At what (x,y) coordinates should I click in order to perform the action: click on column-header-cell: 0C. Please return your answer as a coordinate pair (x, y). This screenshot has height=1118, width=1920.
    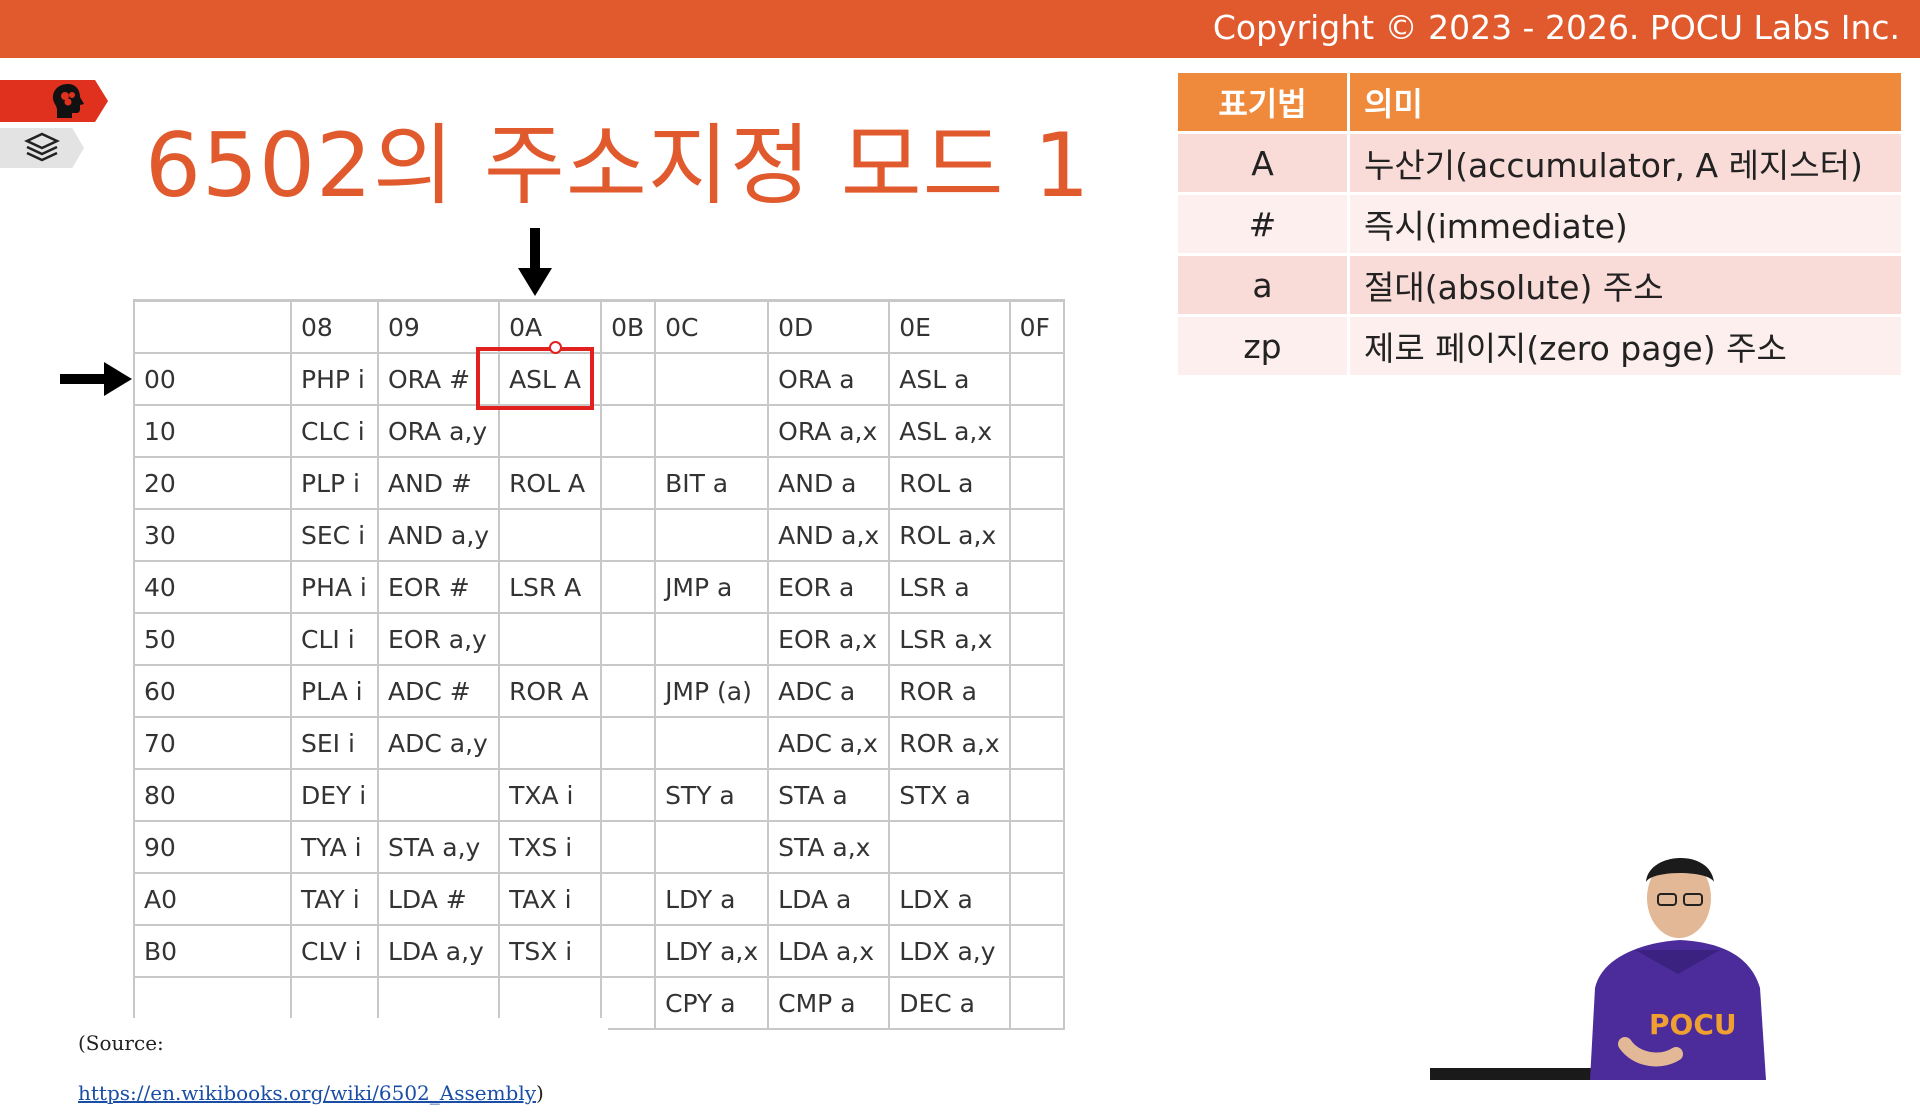
    Looking at the image, I should click on (712, 326).